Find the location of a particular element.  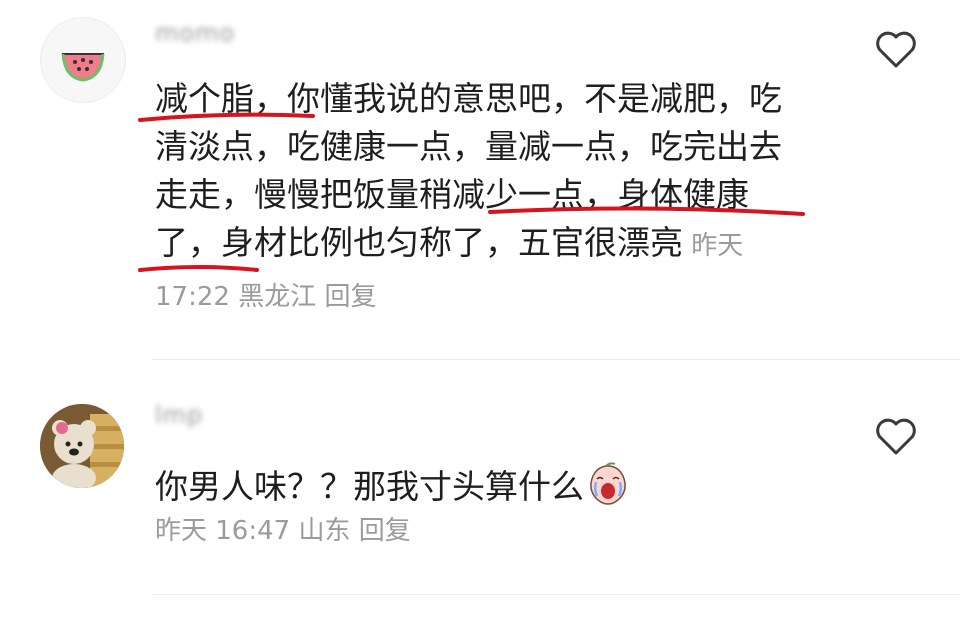

teddy-bear-icon is located at coordinates (82, 446).